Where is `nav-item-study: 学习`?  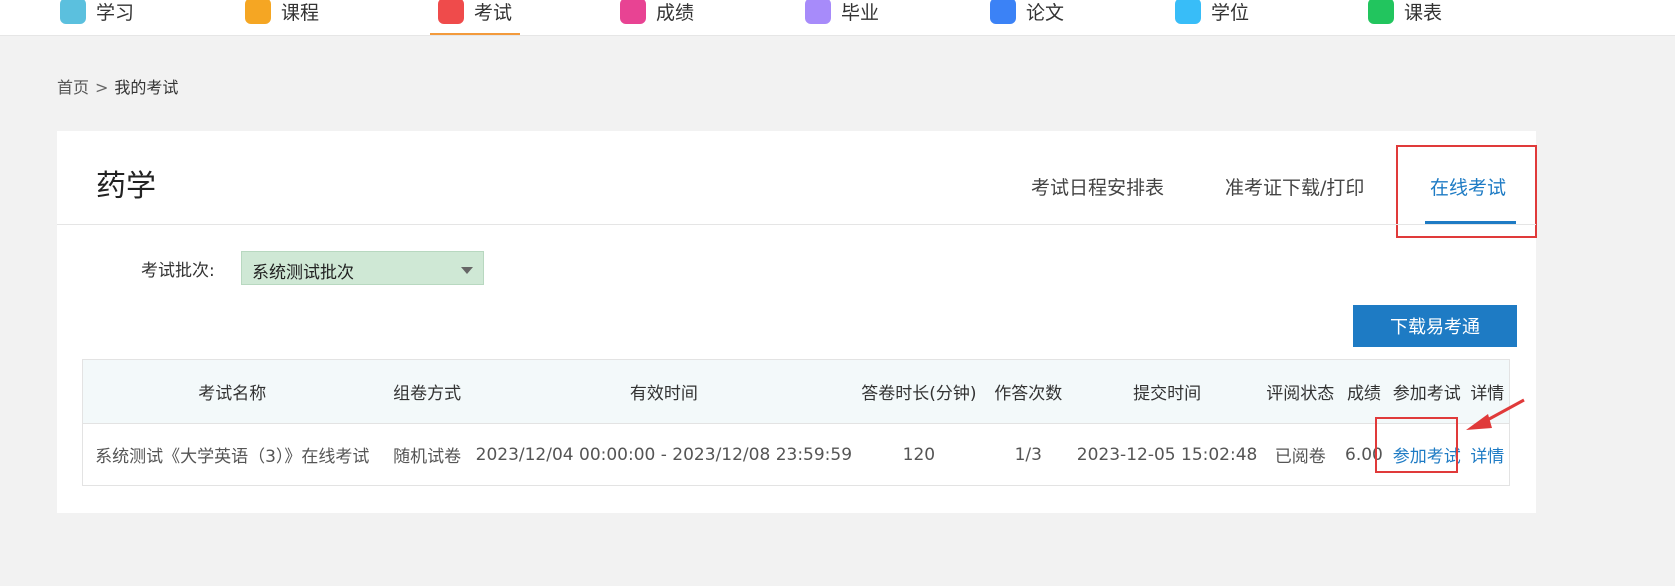 nav-item-study: 学习 is located at coordinates (97, 17).